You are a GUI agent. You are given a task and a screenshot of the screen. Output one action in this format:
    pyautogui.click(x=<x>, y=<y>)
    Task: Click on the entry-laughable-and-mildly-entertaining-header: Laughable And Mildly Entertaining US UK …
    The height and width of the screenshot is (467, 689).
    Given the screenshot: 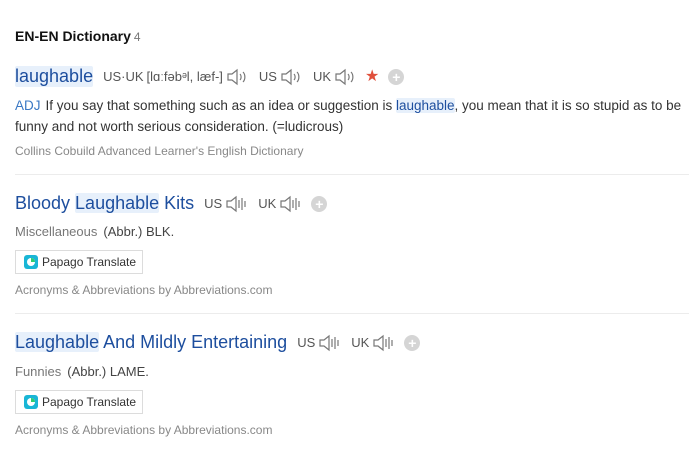 What is the action you would take?
    pyautogui.click(x=218, y=342)
    